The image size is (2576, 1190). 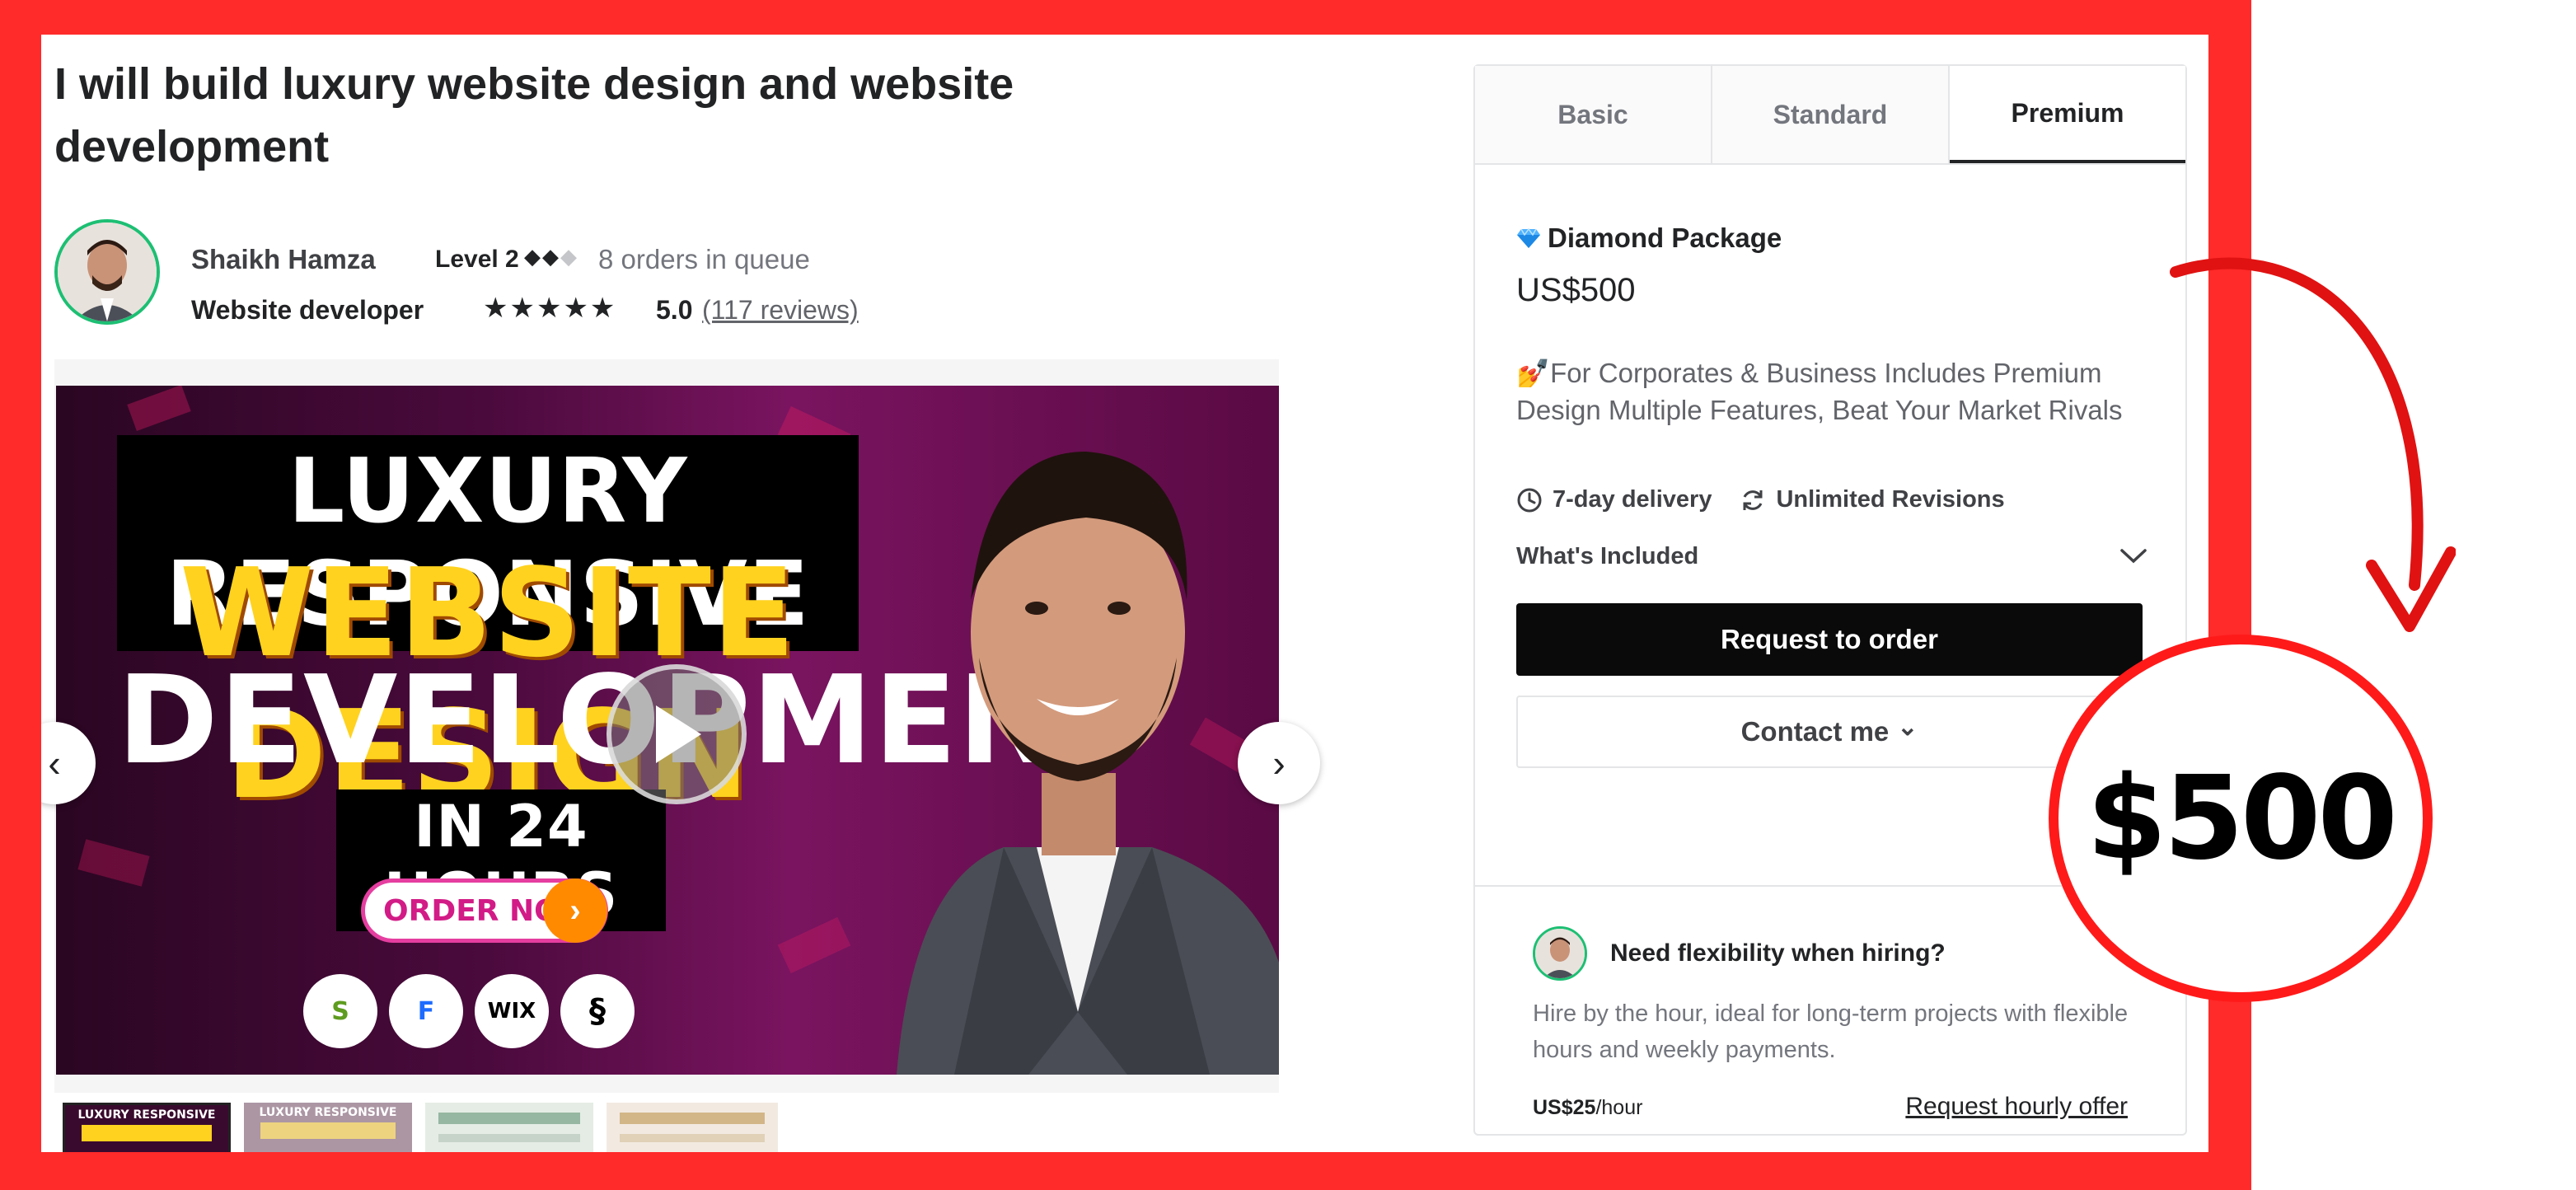 I want to click on refresh-icon, so click(x=1753, y=500).